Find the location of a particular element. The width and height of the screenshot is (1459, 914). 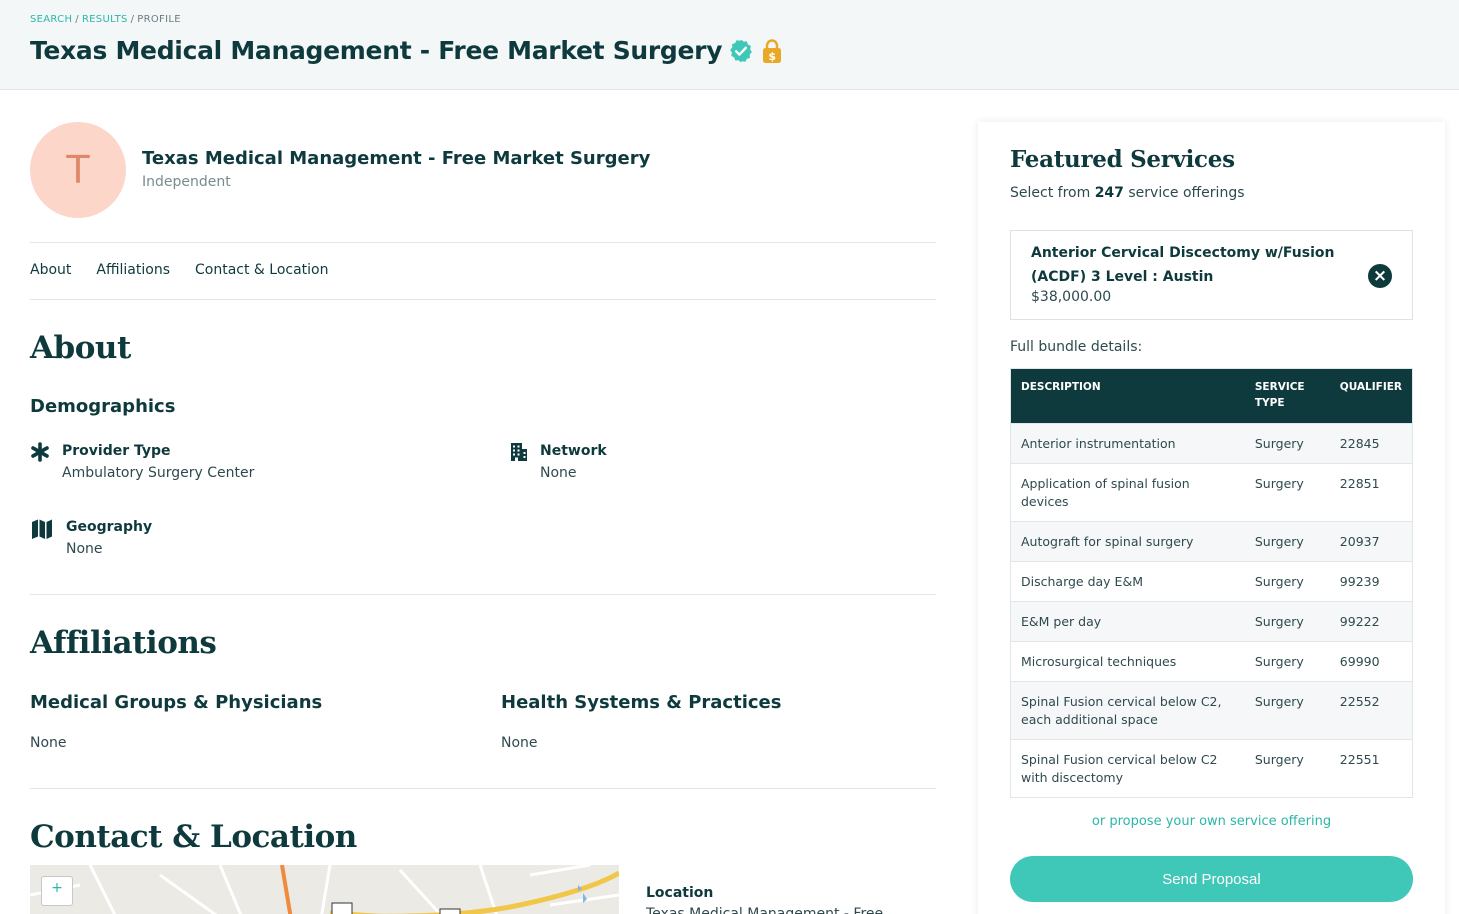

cell-qualifier: 22845 is located at coordinates (1371, 443).